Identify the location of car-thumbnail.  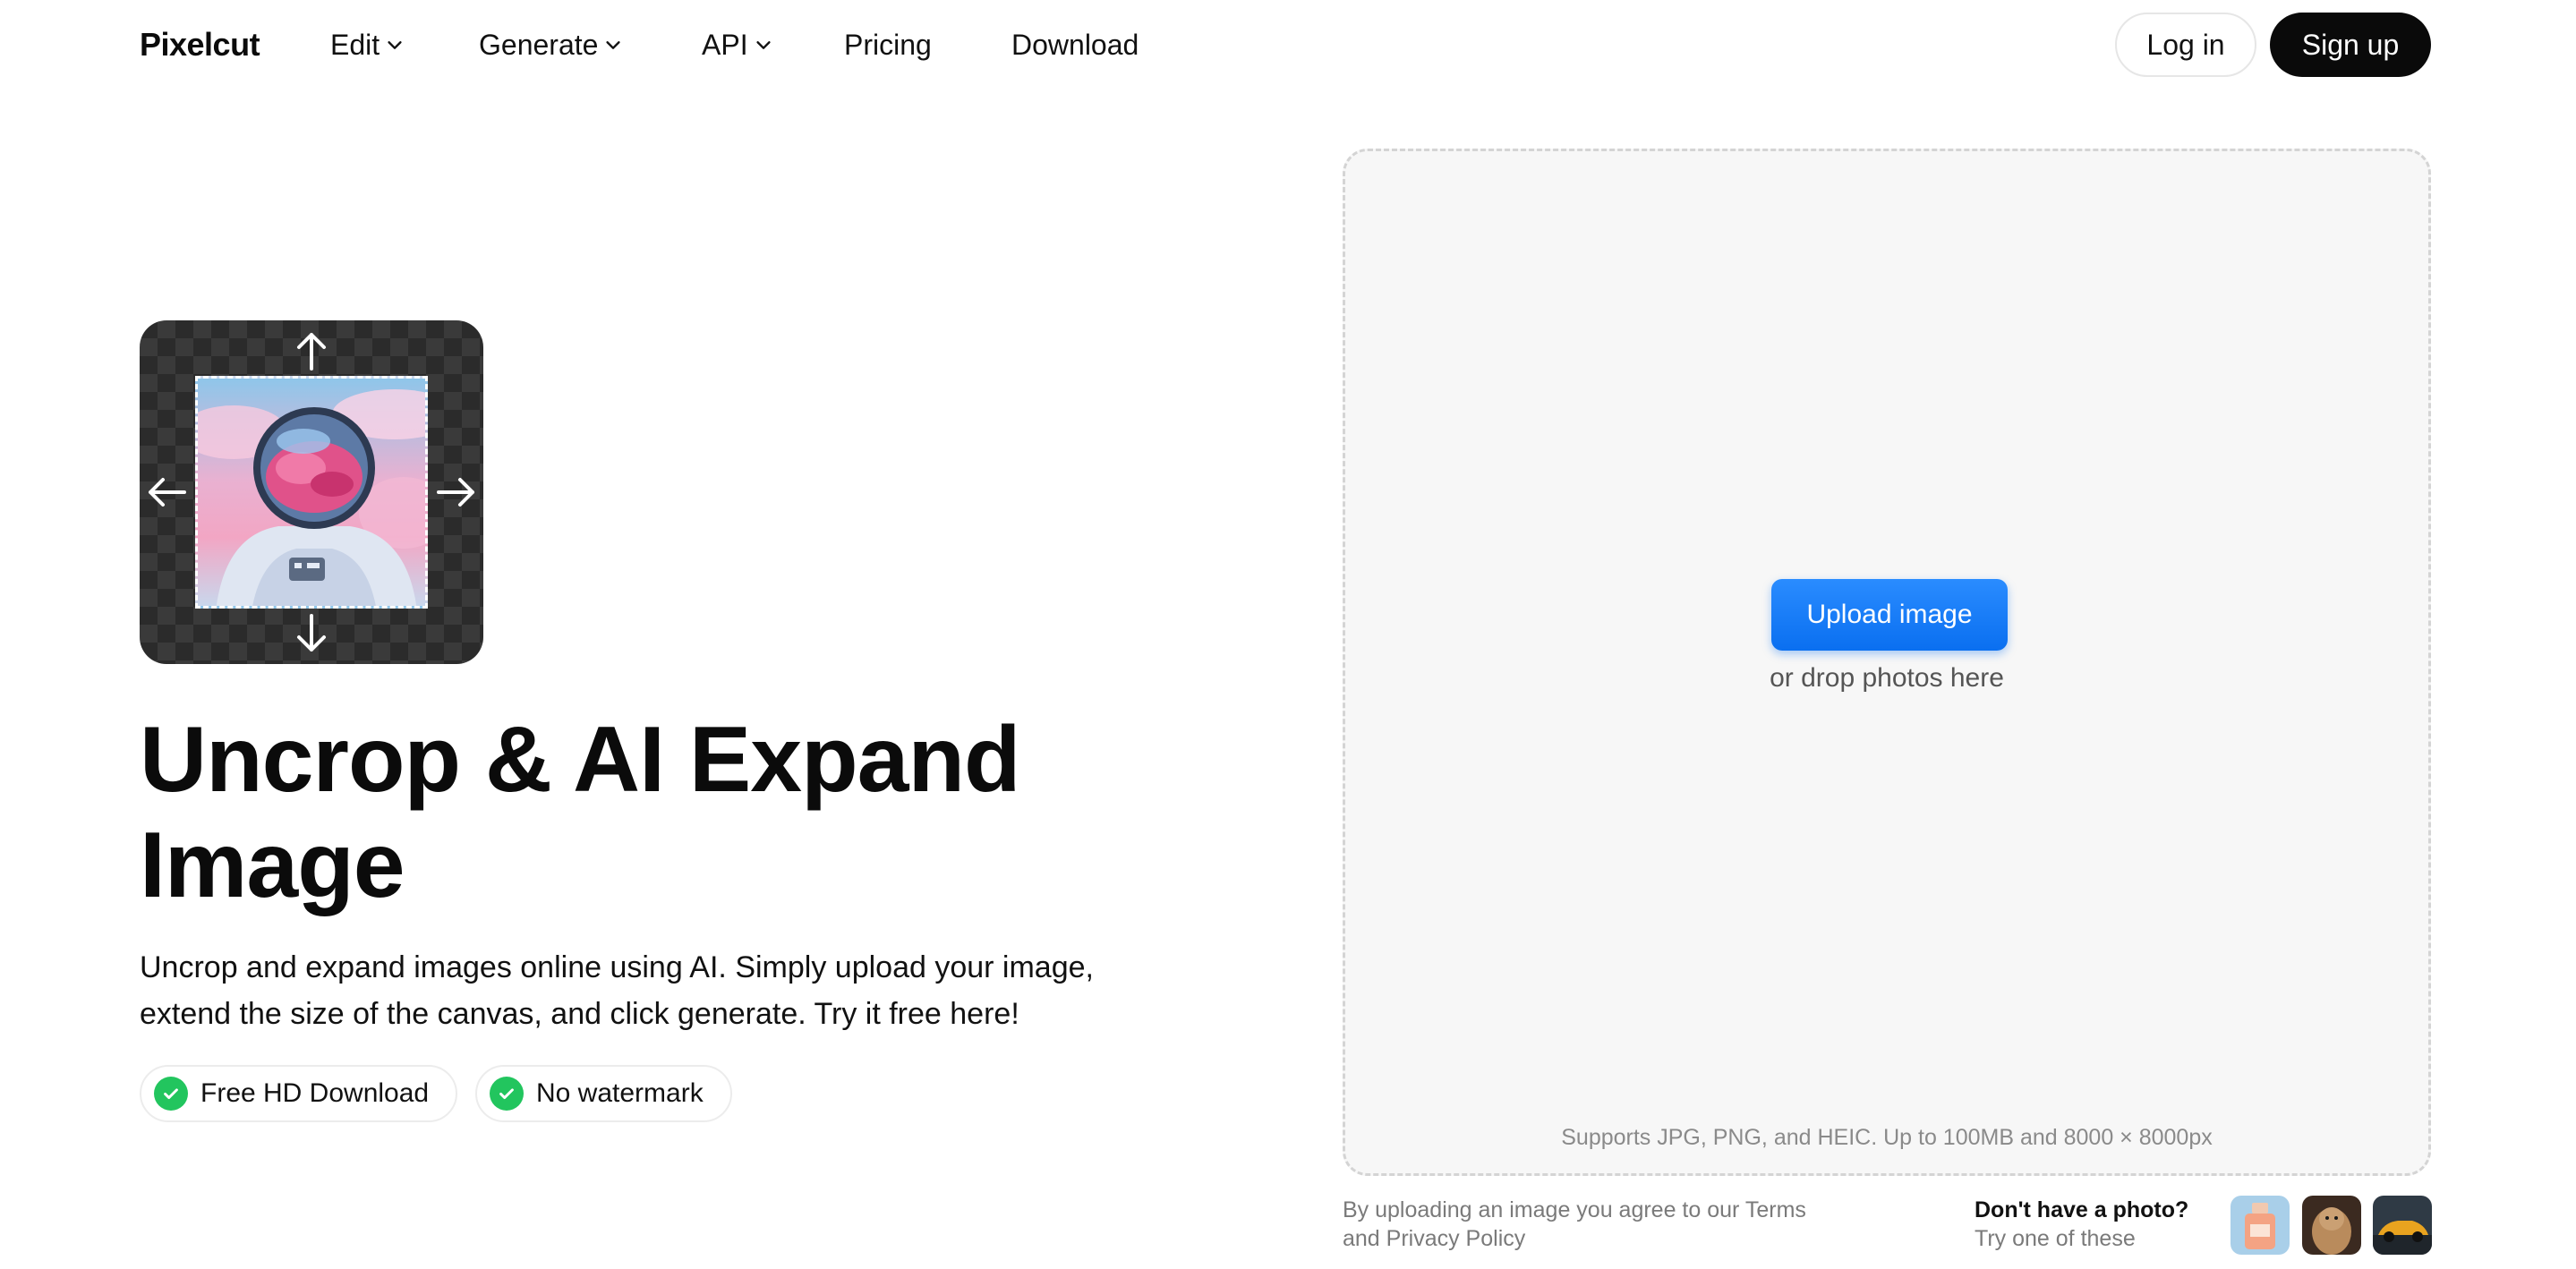
(2402, 1226).